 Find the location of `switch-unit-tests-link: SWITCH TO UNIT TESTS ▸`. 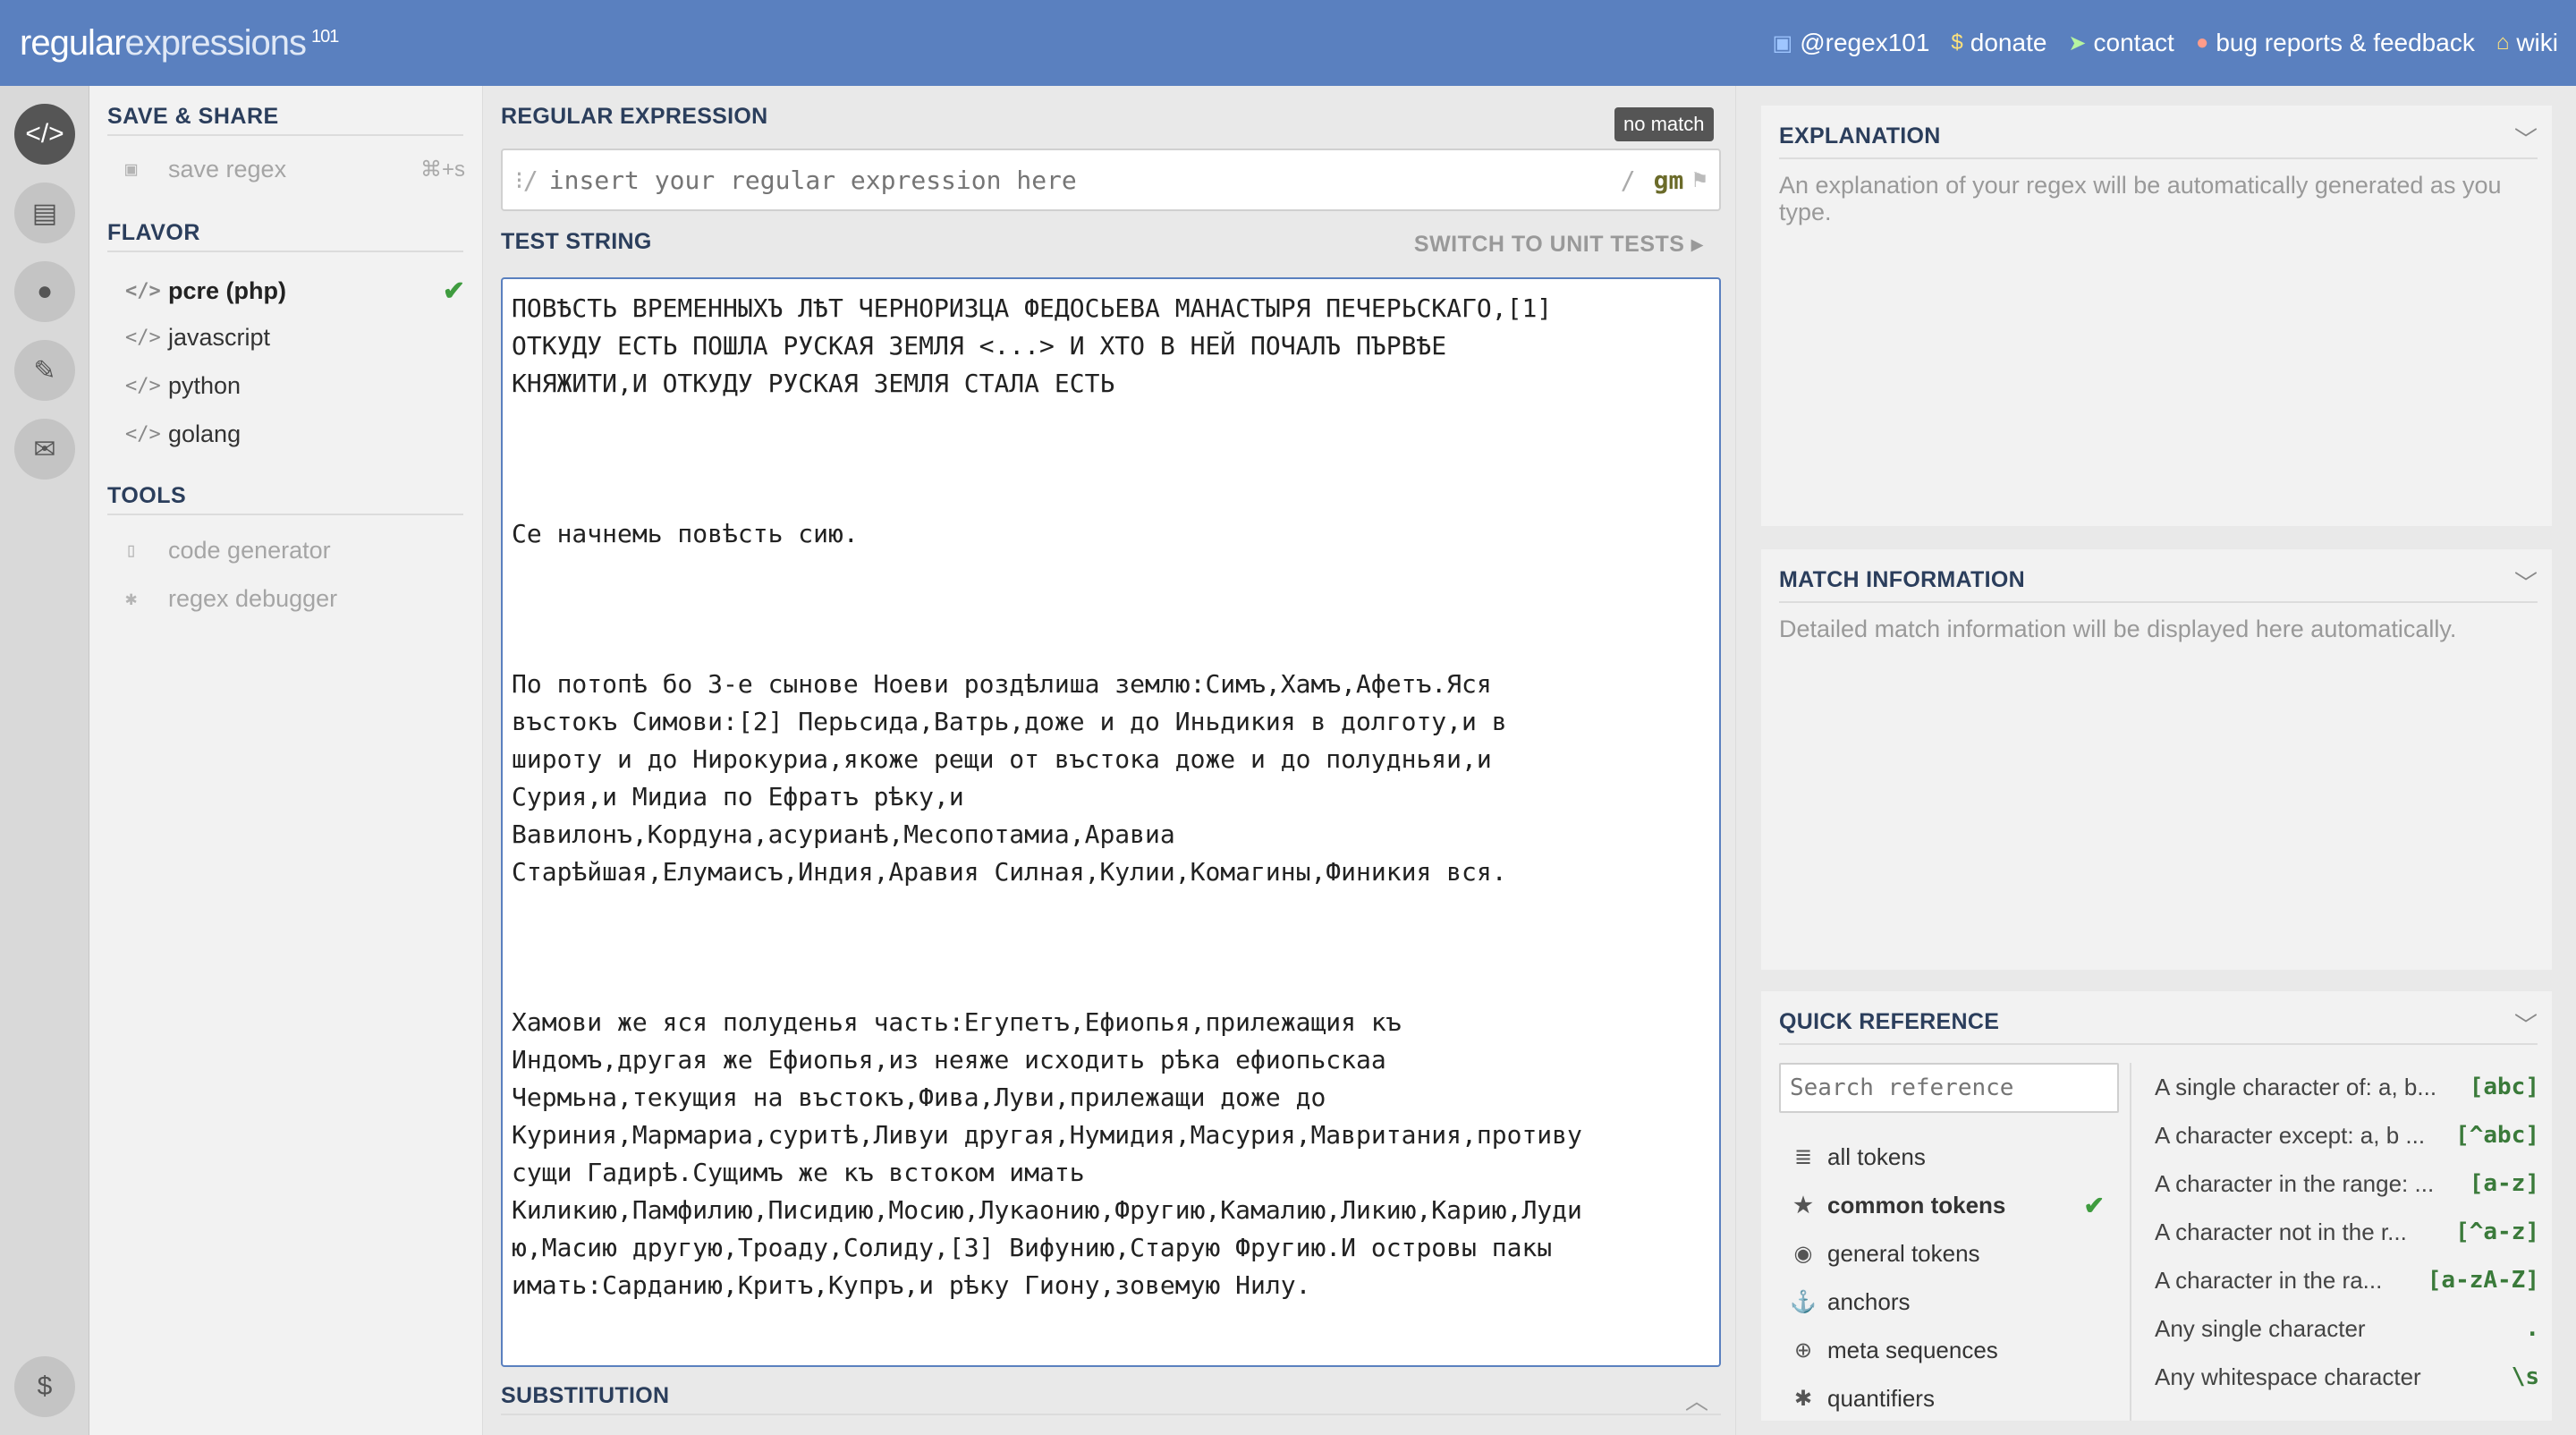

switch-unit-tests-link: SWITCH TO UNIT TESTS ▸ is located at coordinates (1558, 244).